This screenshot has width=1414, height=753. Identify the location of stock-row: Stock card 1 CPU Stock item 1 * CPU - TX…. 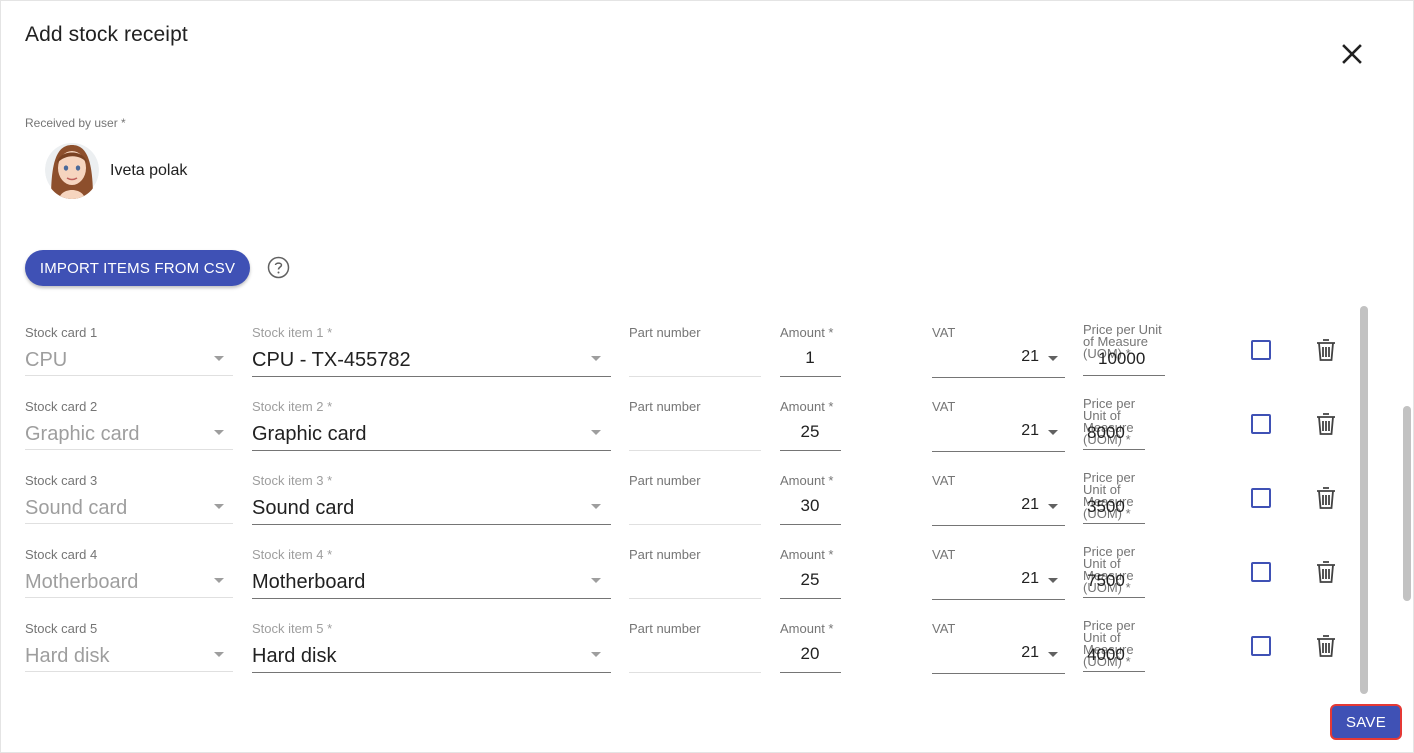
(681, 358).